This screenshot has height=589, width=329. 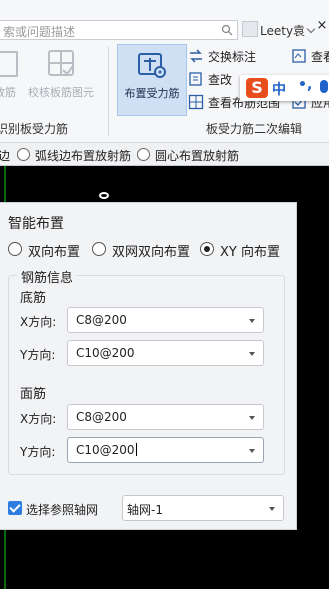 What do you see at coordinates (165, 320) in the screenshot?
I see `bottom-x-select: C8@200` at bounding box center [165, 320].